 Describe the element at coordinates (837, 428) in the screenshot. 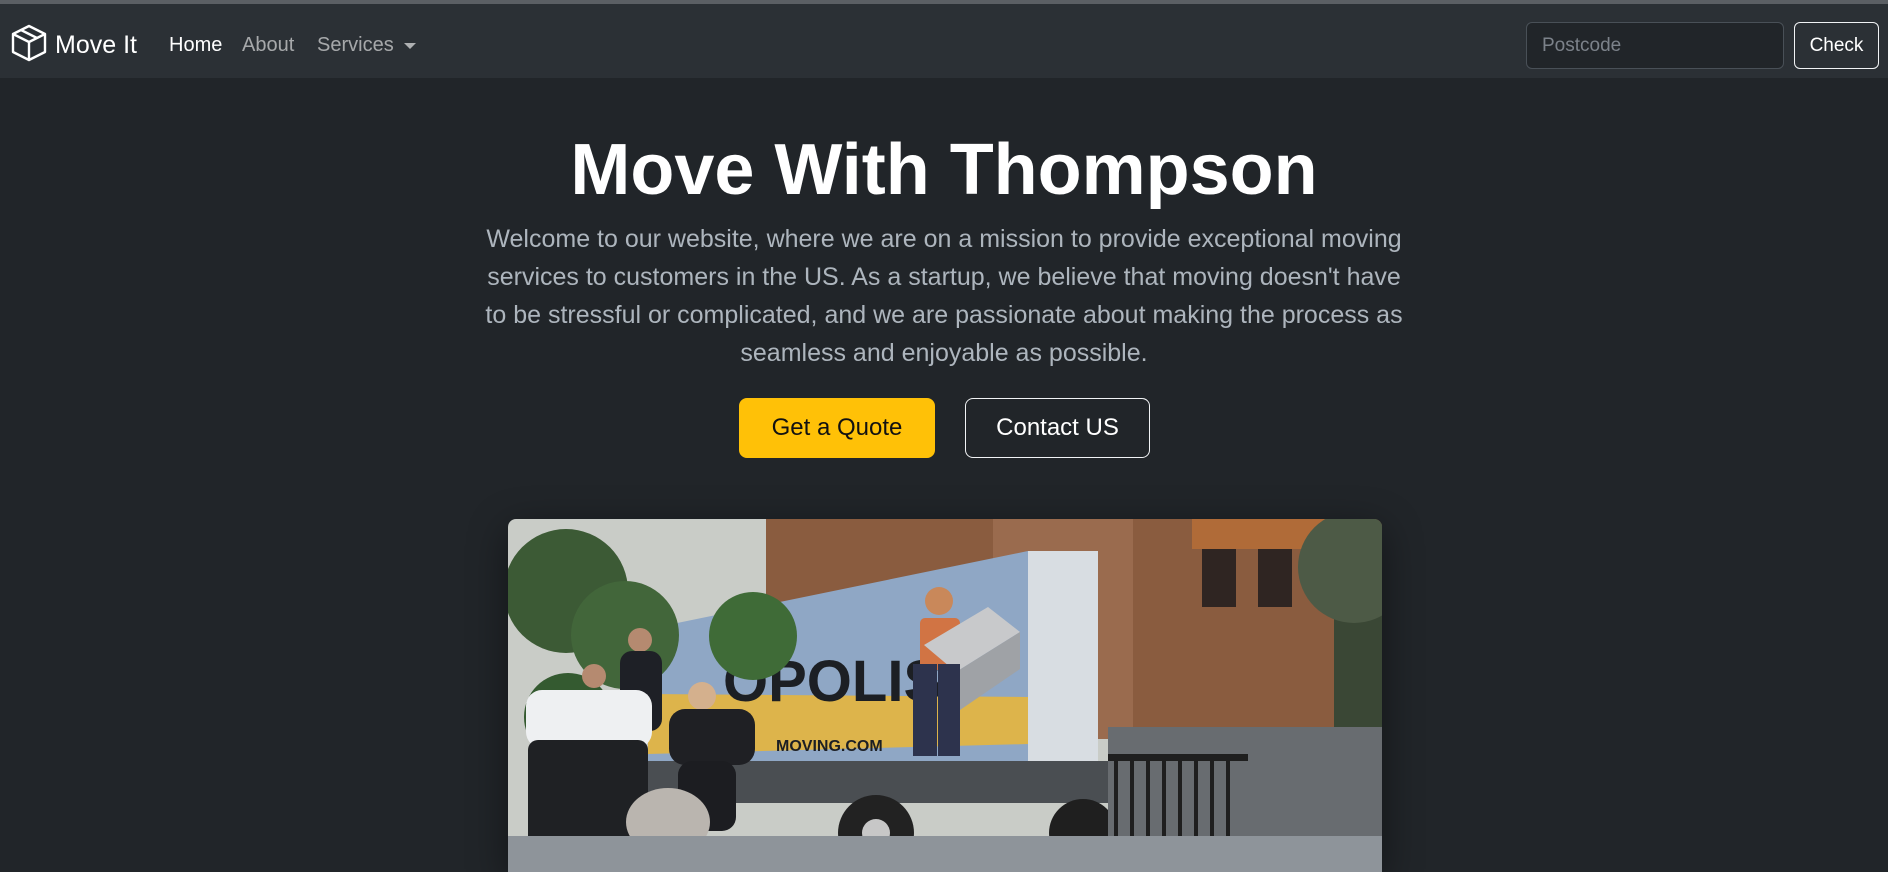

I see `get-quote-button: Get a Quote` at that location.